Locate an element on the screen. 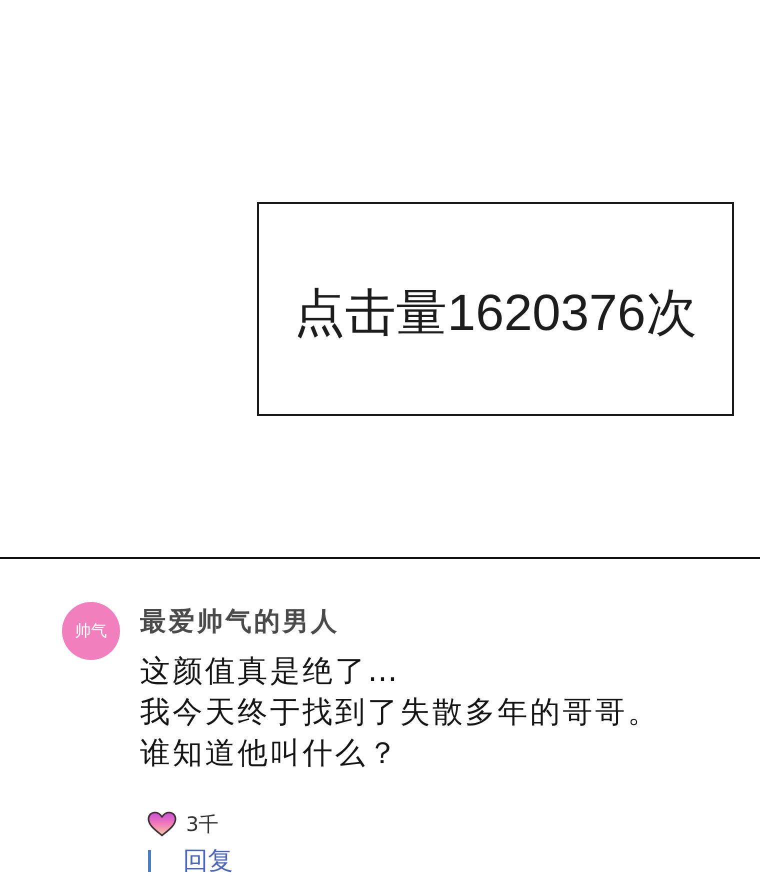 This screenshot has width=760, height=879. like-count: 3千 is located at coordinates (202, 824).